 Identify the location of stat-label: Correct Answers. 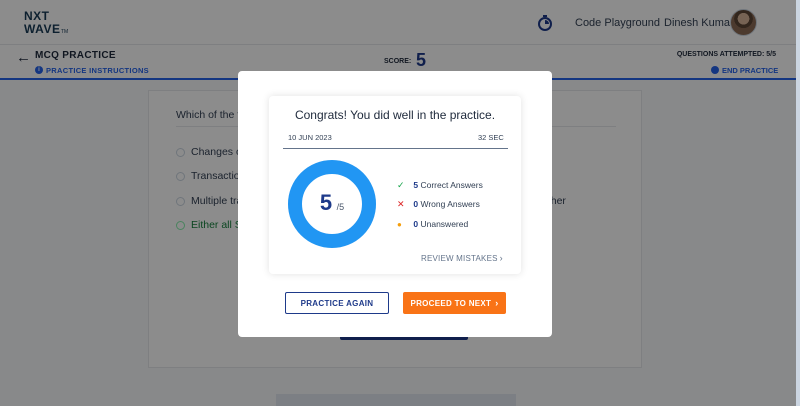
(451, 185).